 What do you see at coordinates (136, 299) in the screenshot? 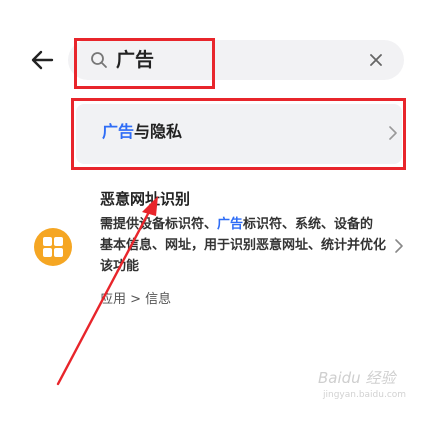
I see `item-path: 应用 > 信息` at bounding box center [136, 299].